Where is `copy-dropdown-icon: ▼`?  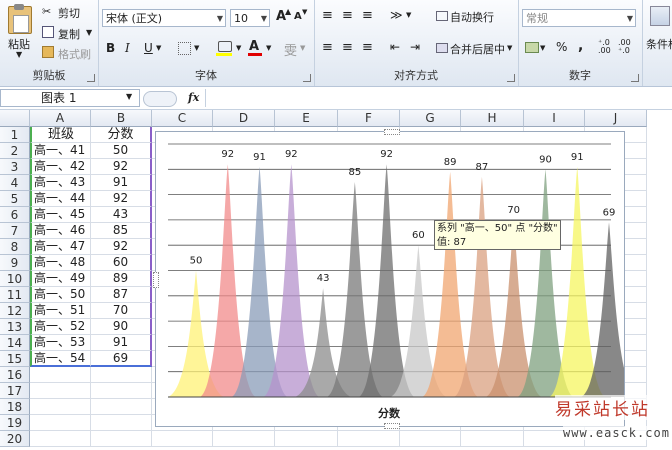
copy-dropdown-icon: ▼ is located at coordinates (89, 32).